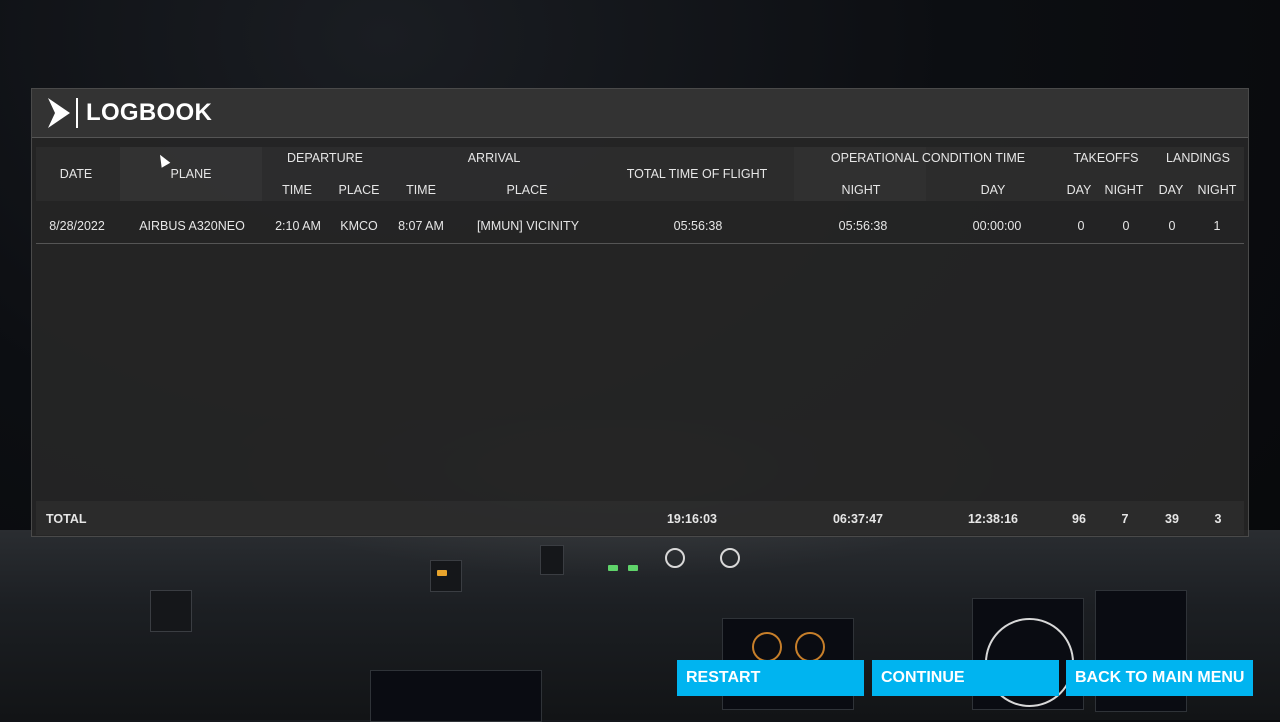 This screenshot has width=1280, height=722. I want to click on header-date: DATE, so click(76, 174).